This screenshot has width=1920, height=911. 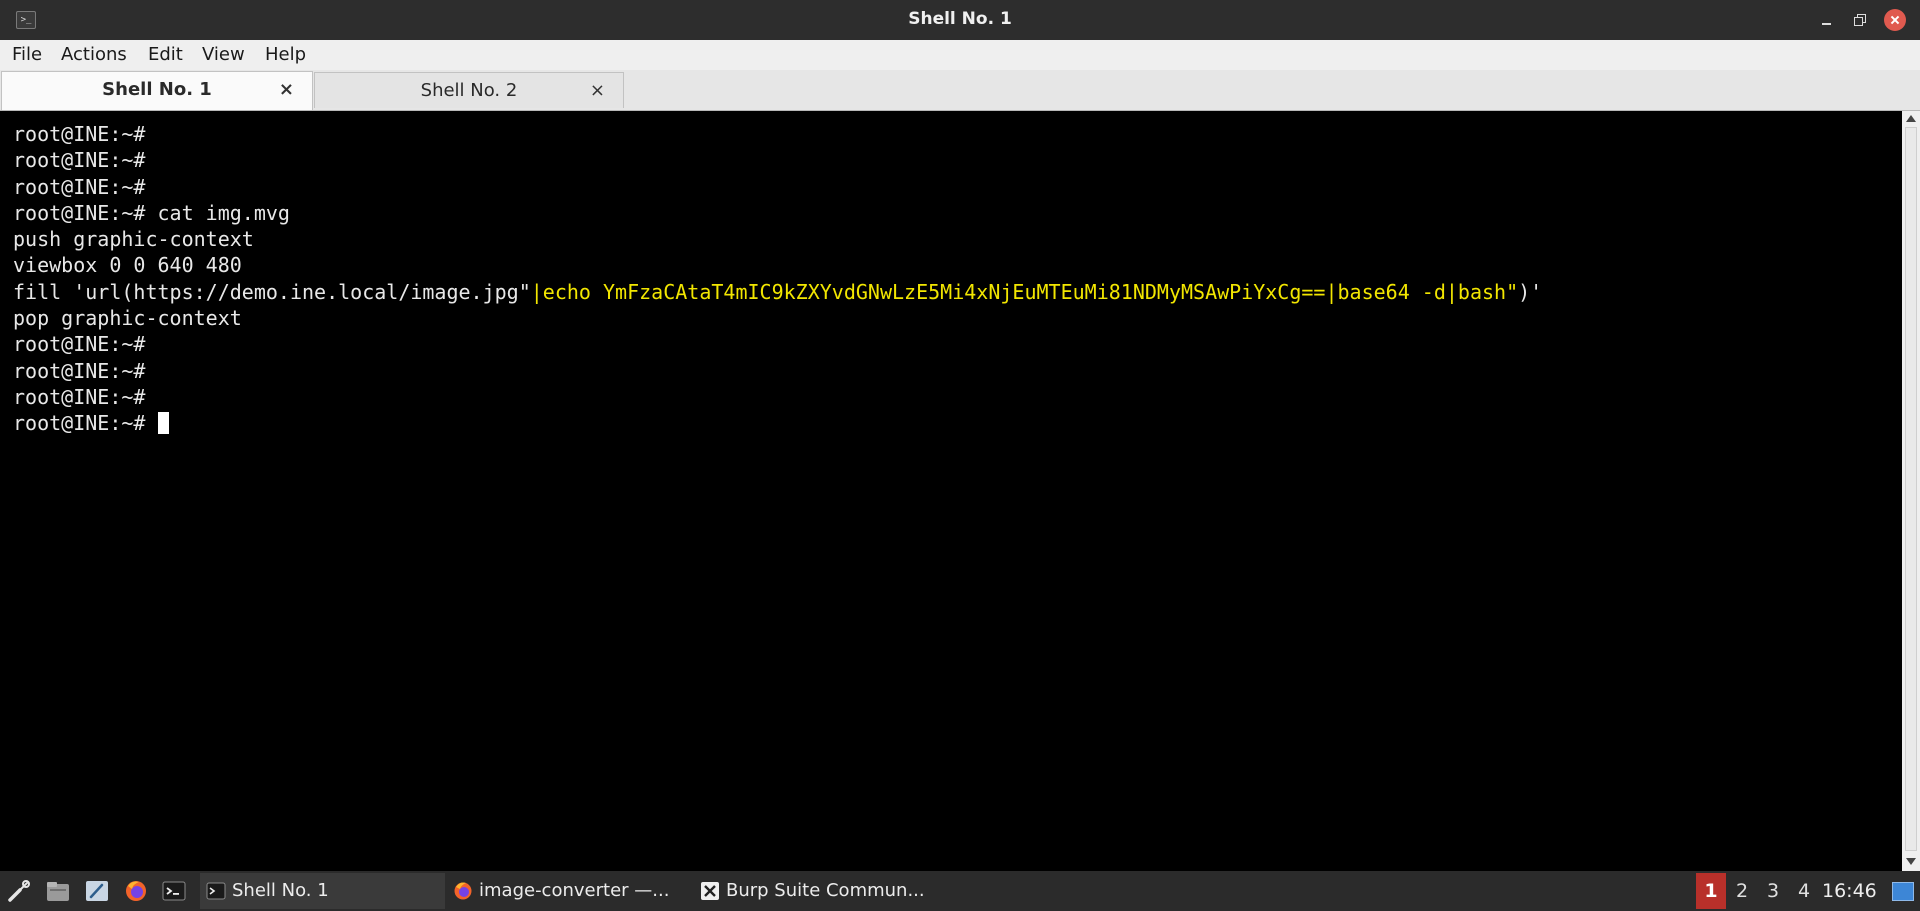 What do you see at coordinates (777, 423) in the screenshot?
I see `terminal-prompt-line: root@INE:~#` at bounding box center [777, 423].